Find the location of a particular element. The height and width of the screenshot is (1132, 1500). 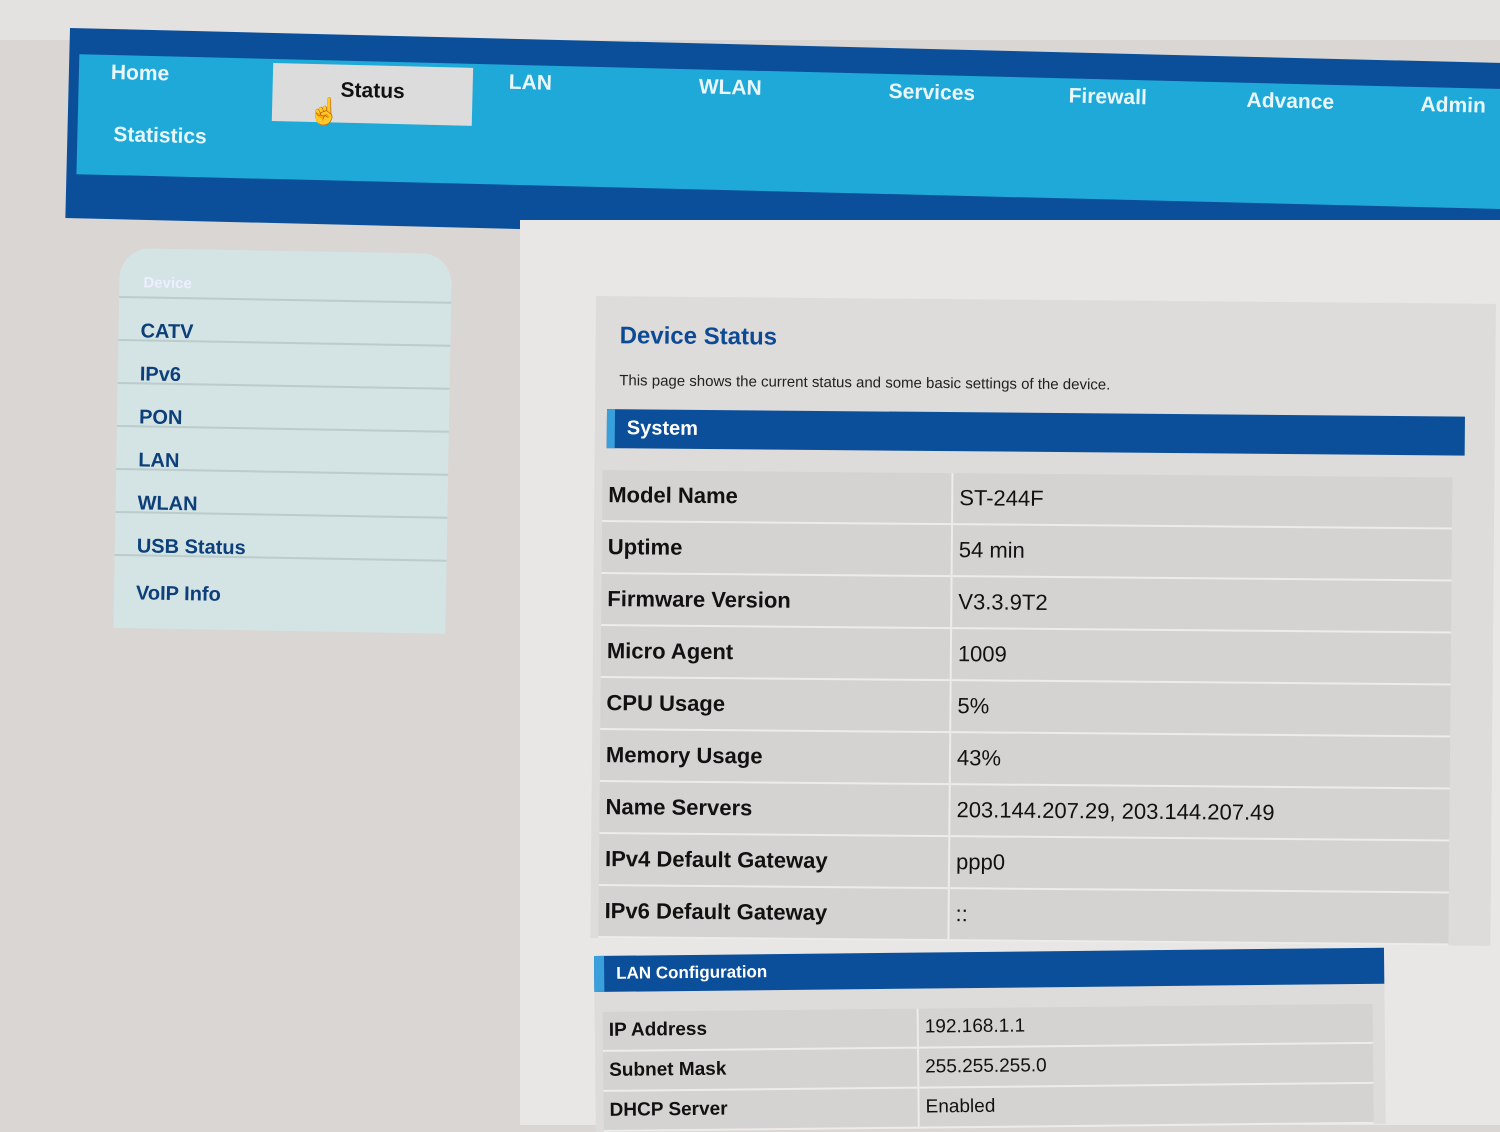

row-label: Model Name is located at coordinates (777, 497).